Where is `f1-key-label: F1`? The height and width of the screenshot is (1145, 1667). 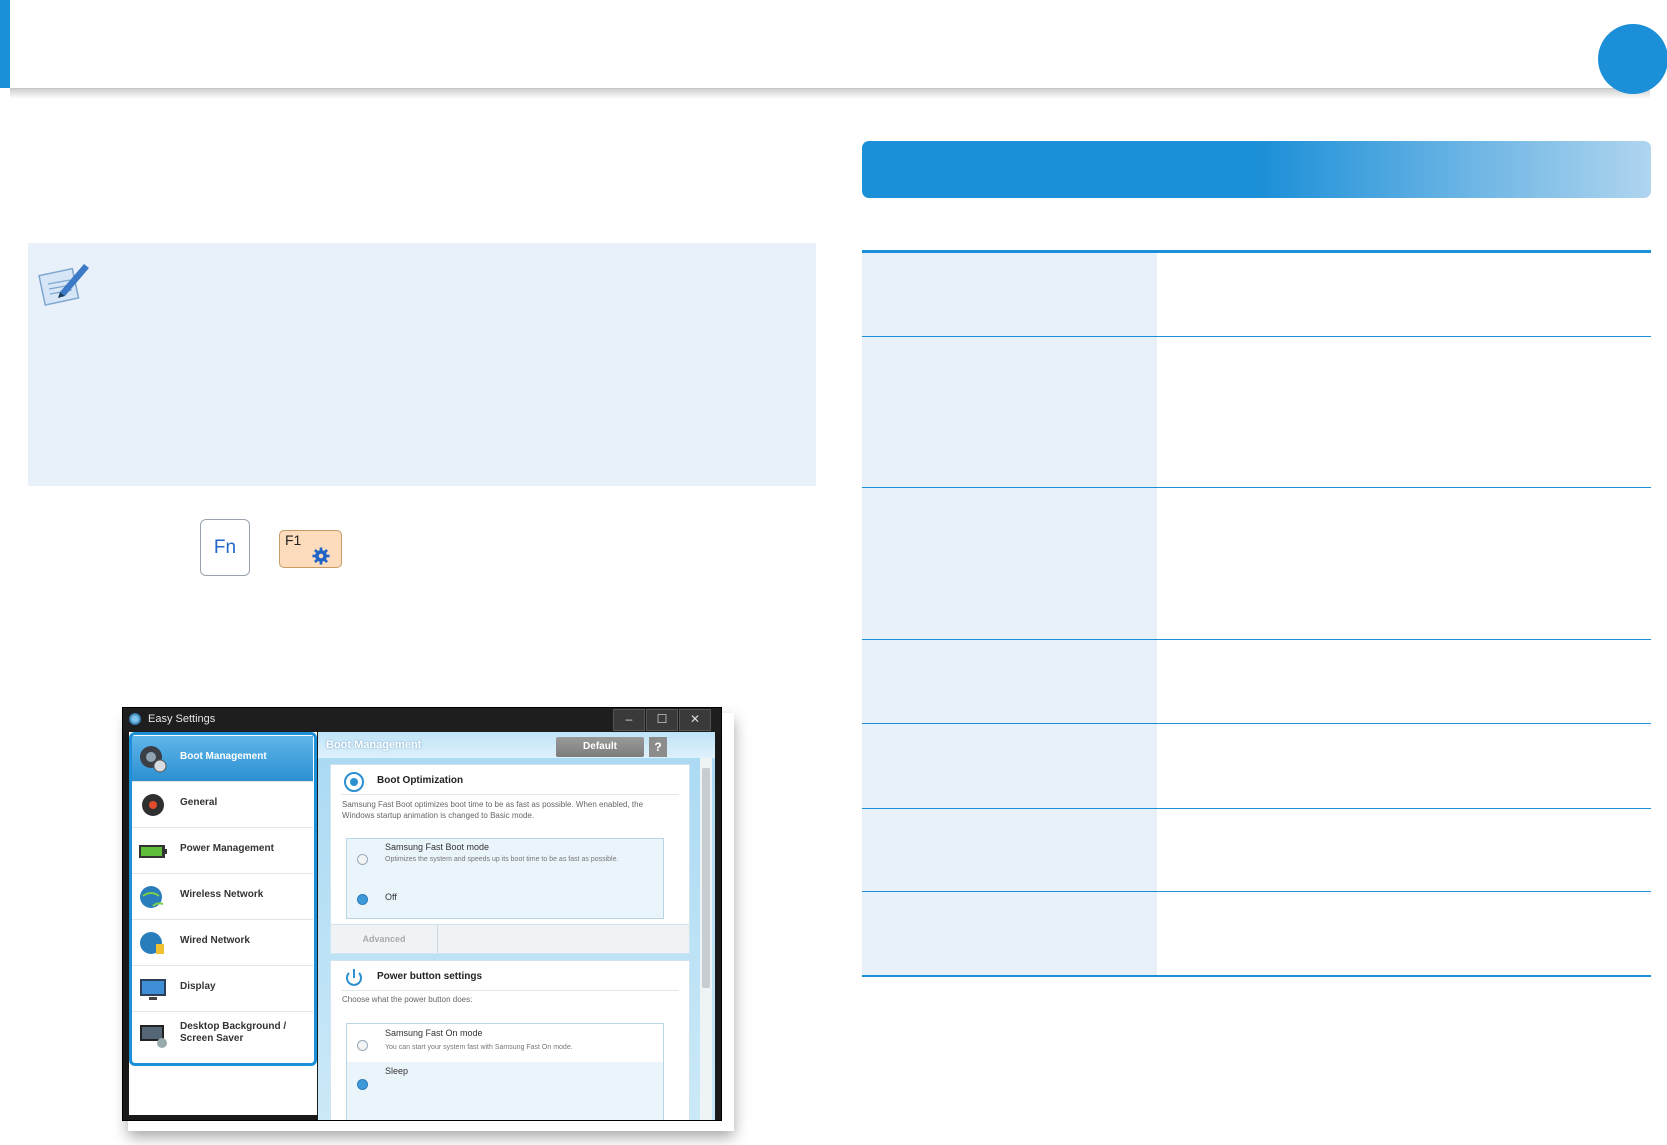
f1-key-label: F1 is located at coordinates (293, 540).